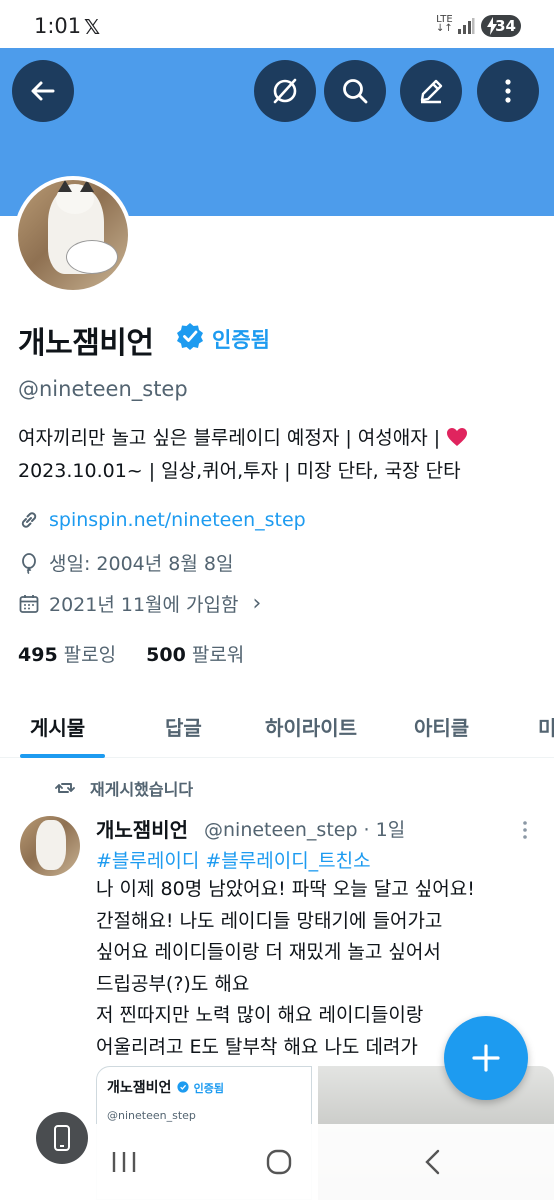  I want to click on tweet-line: 드립공부(?)도 해요, so click(173, 983).